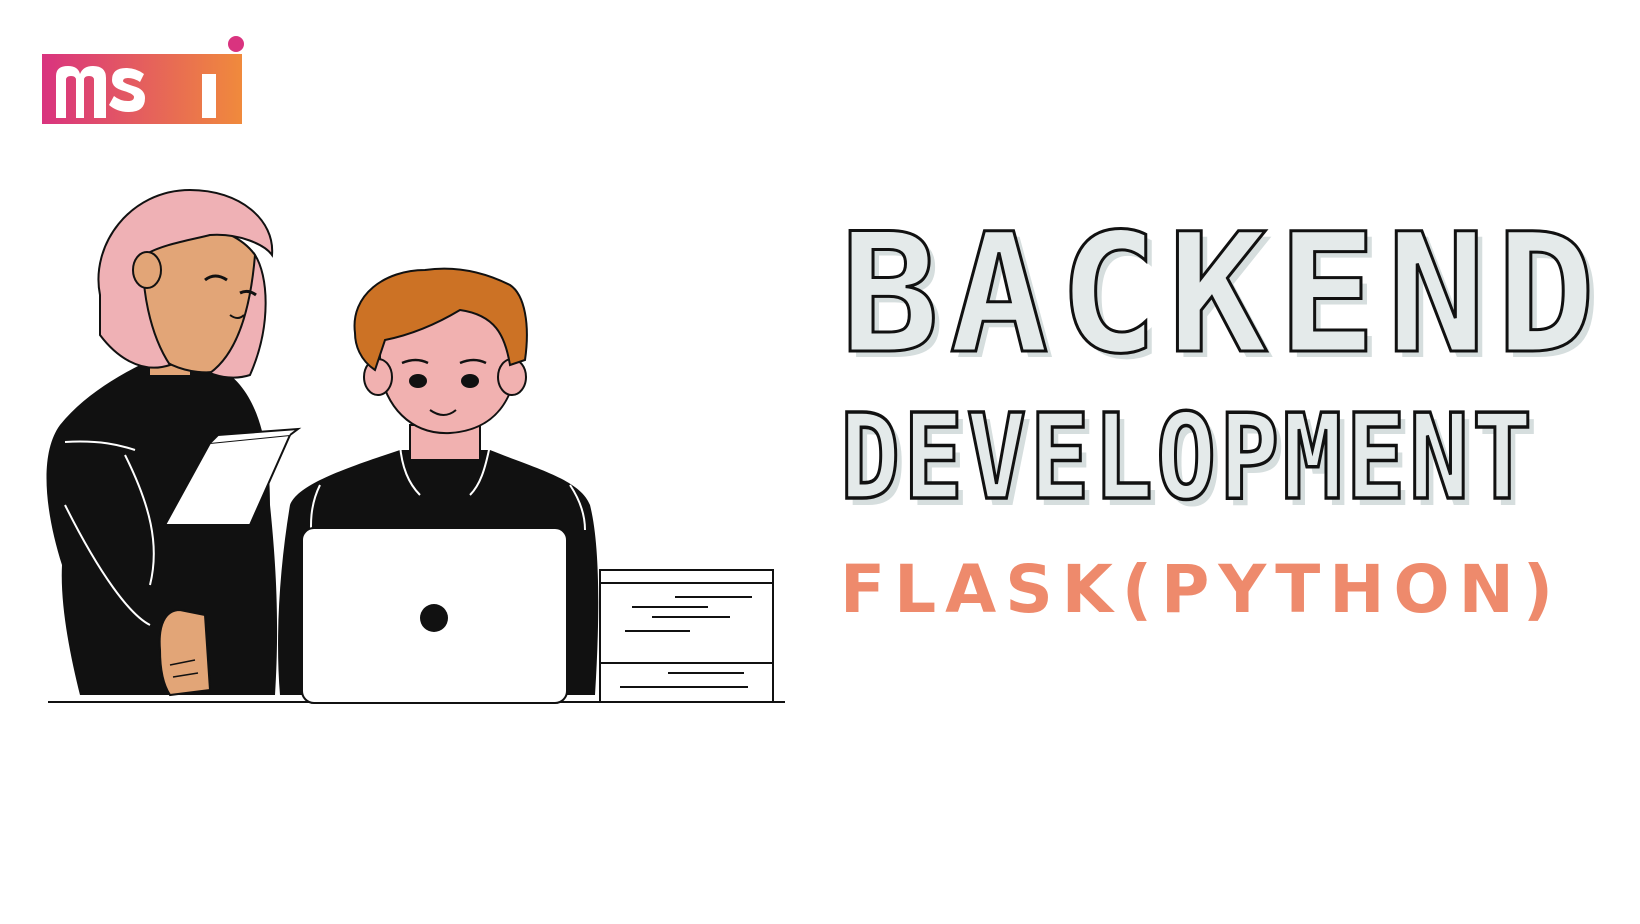 The image size is (1640, 924). Describe the element at coordinates (185, 652) in the screenshot. I see `woman-hand` at that location.